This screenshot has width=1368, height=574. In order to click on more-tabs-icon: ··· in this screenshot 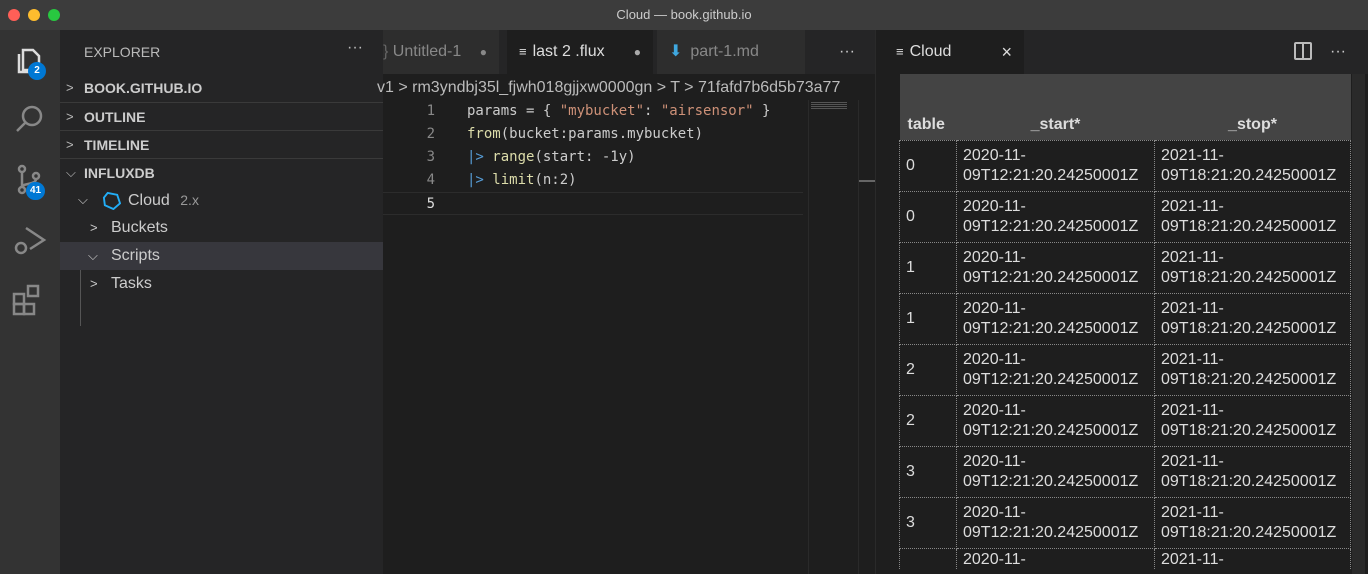, I will do `click(847, 52)`.